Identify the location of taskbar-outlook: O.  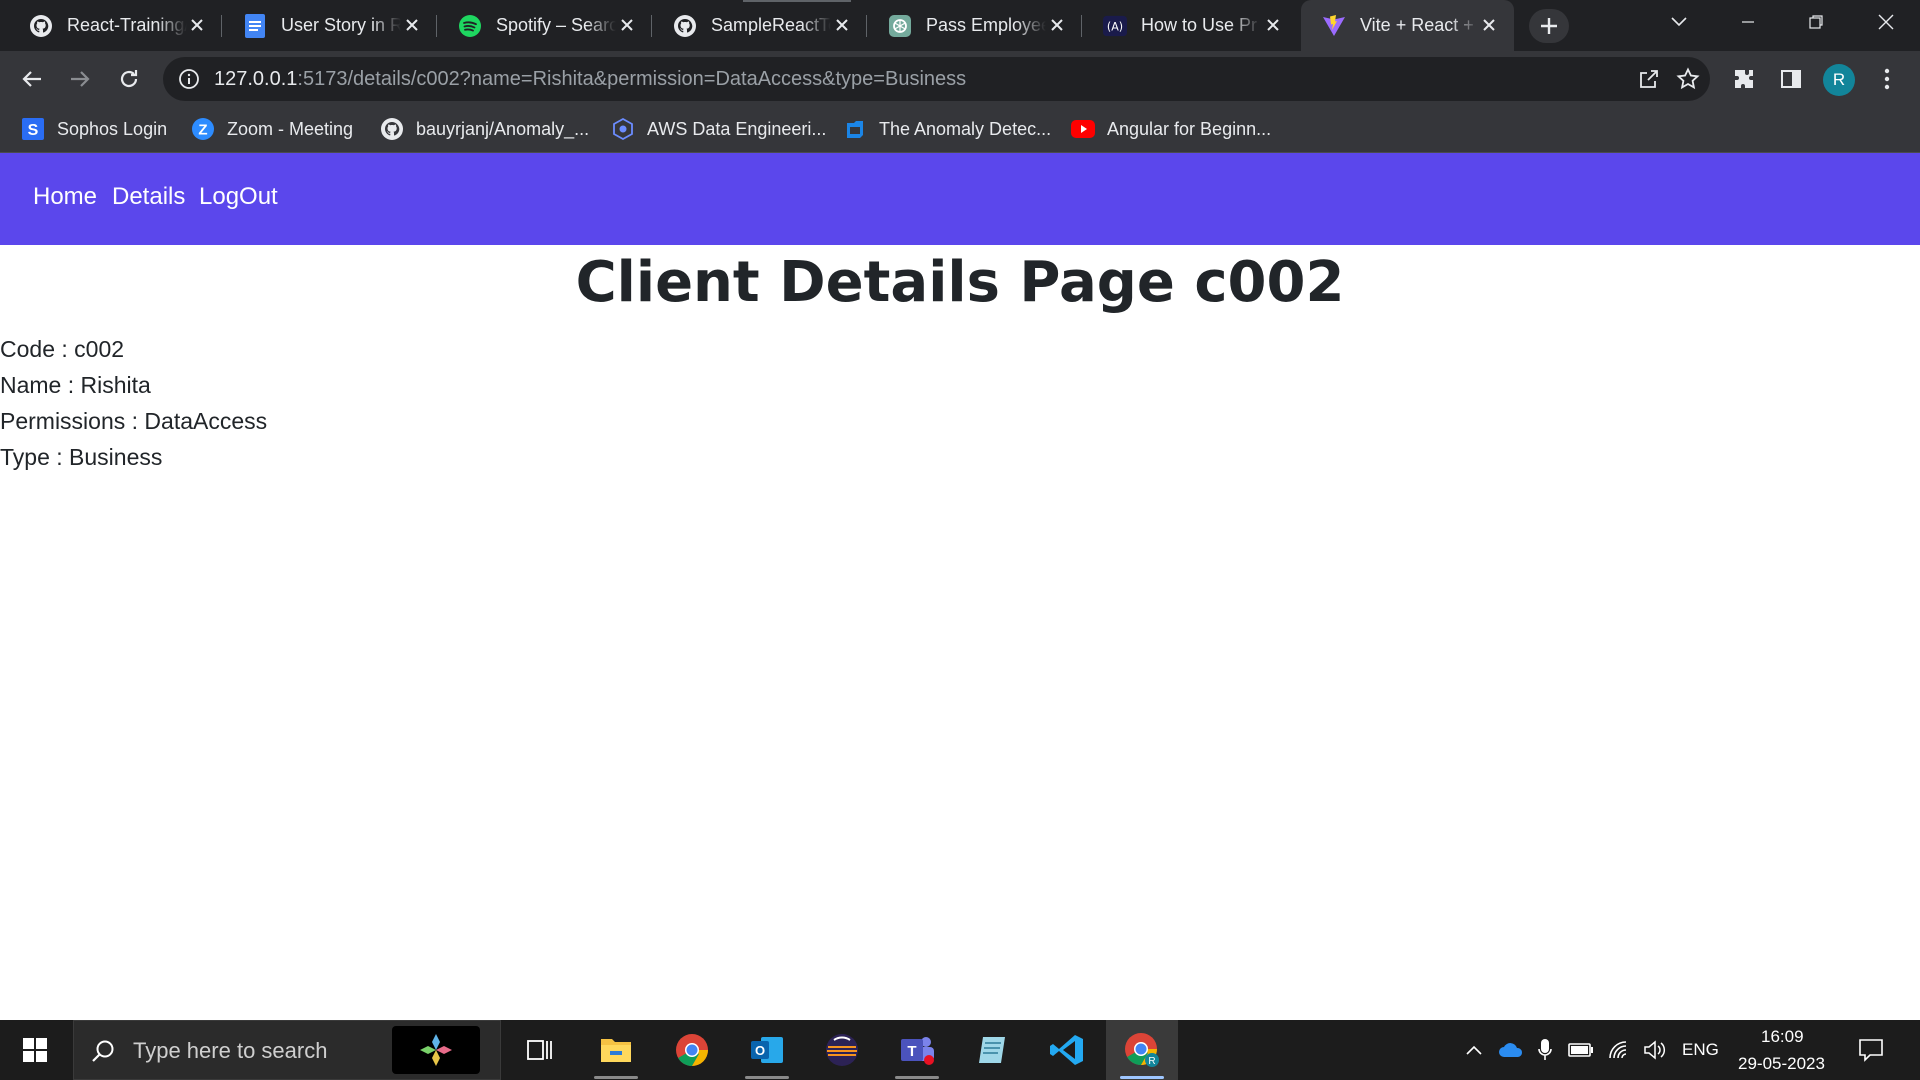
(767, 1050).